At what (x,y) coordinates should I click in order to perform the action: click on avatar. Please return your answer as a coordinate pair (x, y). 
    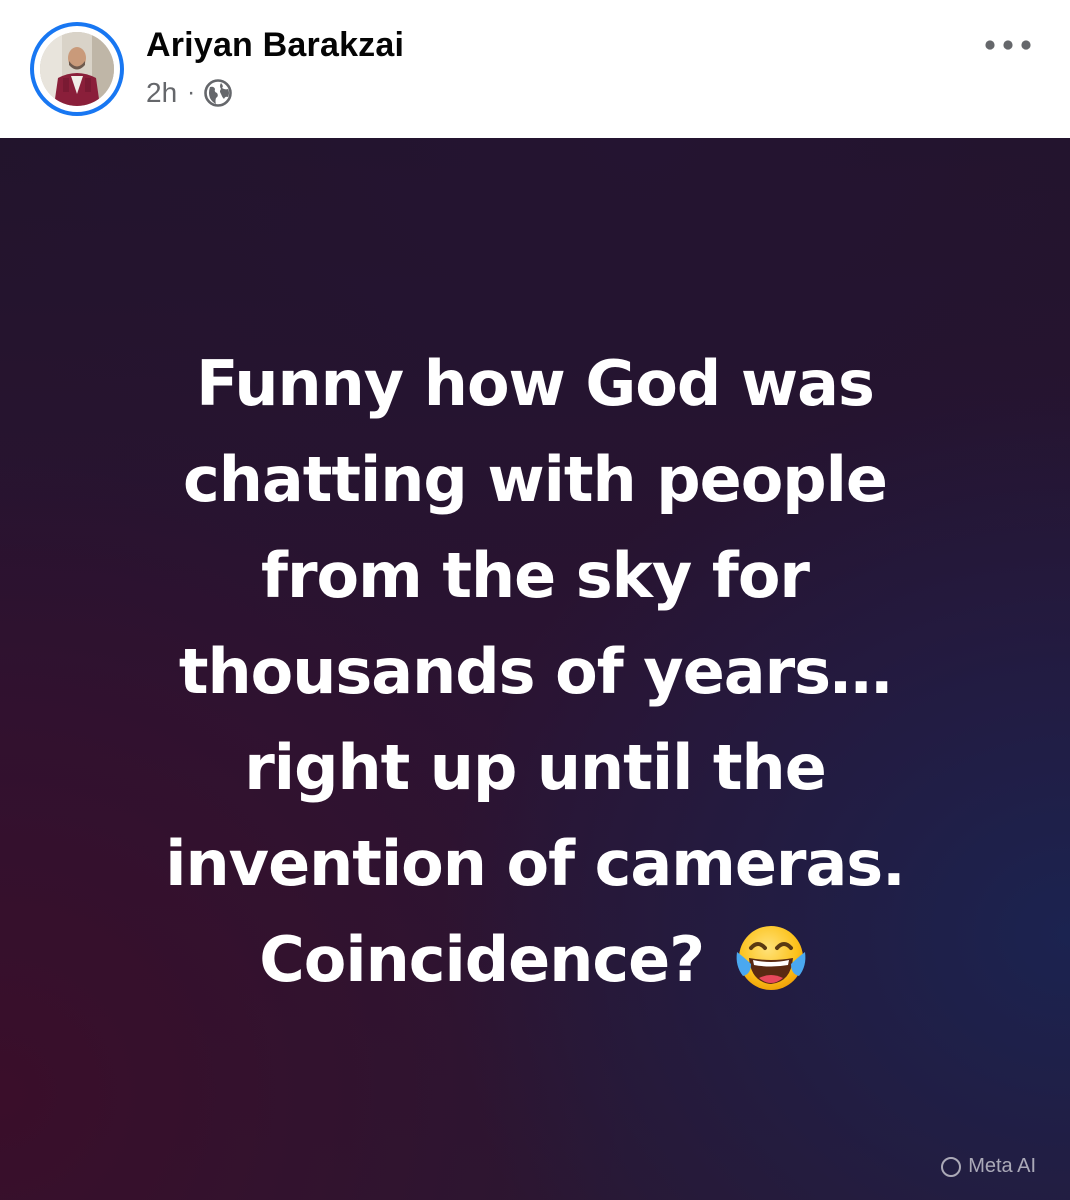
    Looking at the image, I should click on (77, 69).